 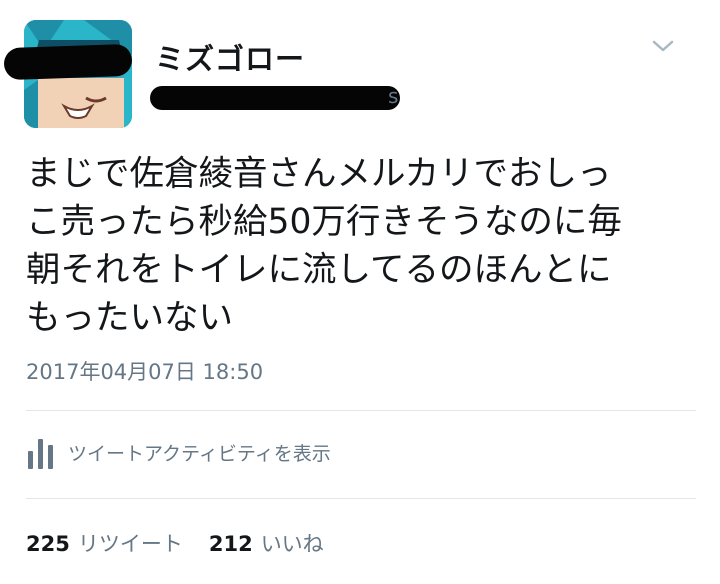 What do you see at coordinates (130, 543) in the screenshot?
I see `retweet-label: リツイート` at bounding box center [130, 543].